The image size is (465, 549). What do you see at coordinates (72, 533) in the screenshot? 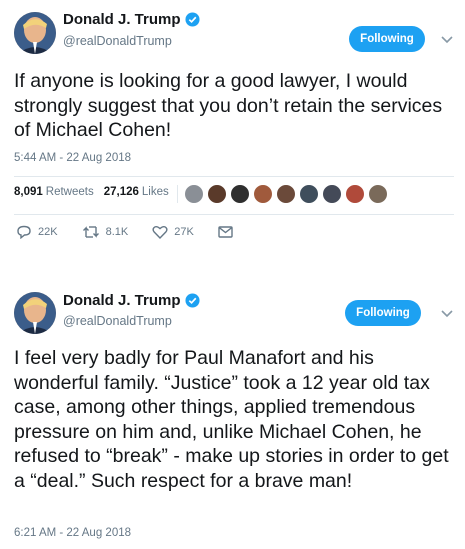
I see `tweet-timestamp: 6:21 AM - 22 Aug 2018` at bounding box center [72, 533].